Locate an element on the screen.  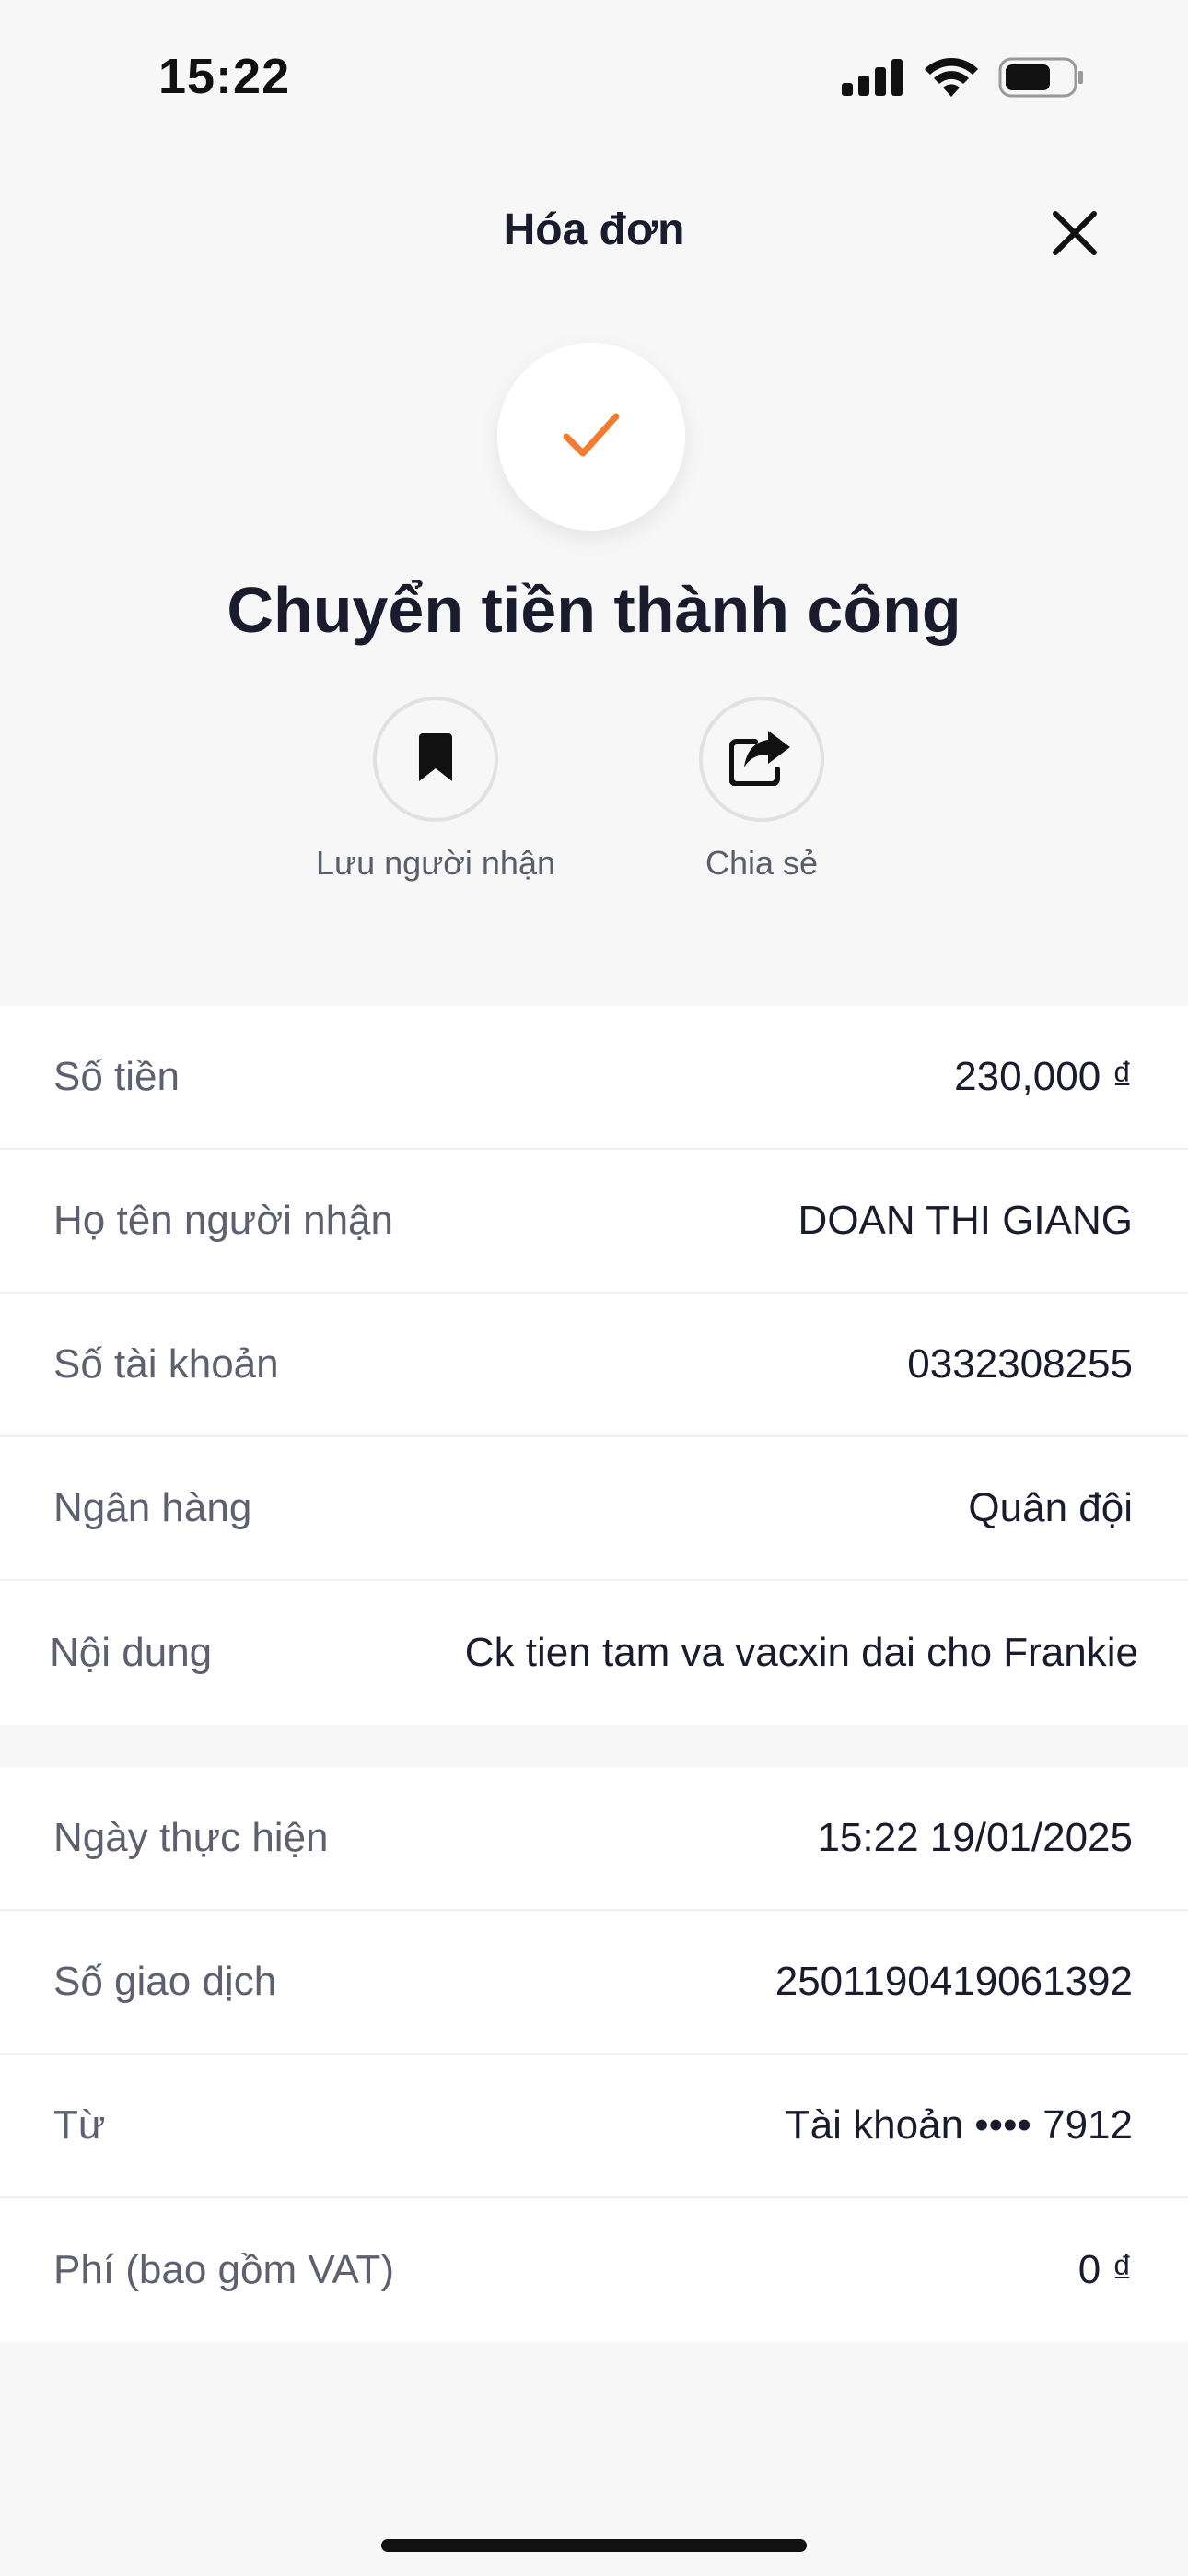
battery-icon is located at coordinates (1041, 79).